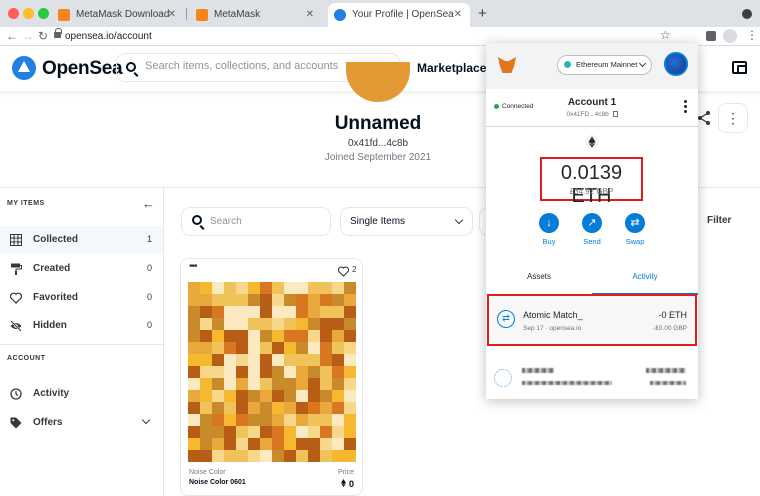 The width and height of the screenshot is (760, 496). I want to click on tab-assets: Assets, so click(539, 280).